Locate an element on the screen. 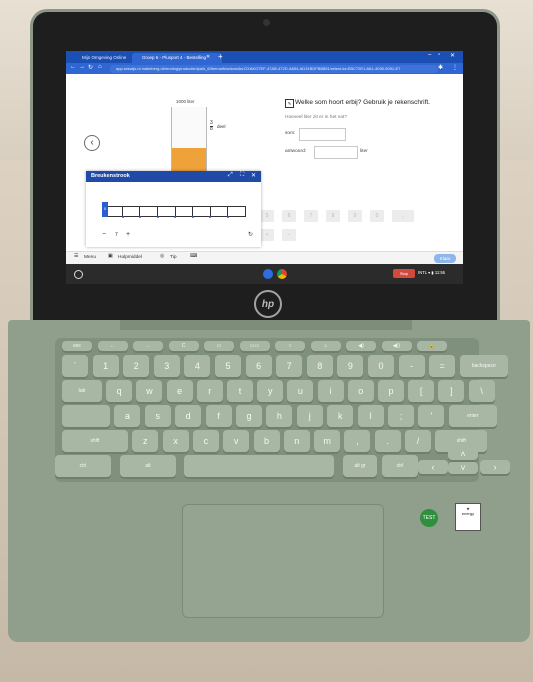 Image resolution: width=533 pixels, height=682 pixels. close-icon: ✕ is located at coordinates (253, 175).